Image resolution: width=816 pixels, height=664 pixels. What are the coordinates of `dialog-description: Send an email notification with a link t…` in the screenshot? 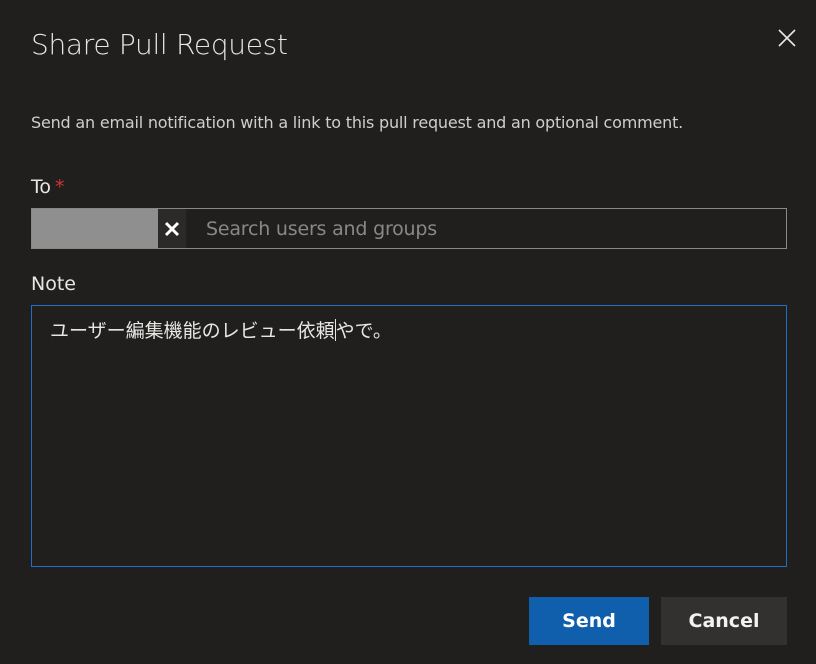 It's located at (357, 122).